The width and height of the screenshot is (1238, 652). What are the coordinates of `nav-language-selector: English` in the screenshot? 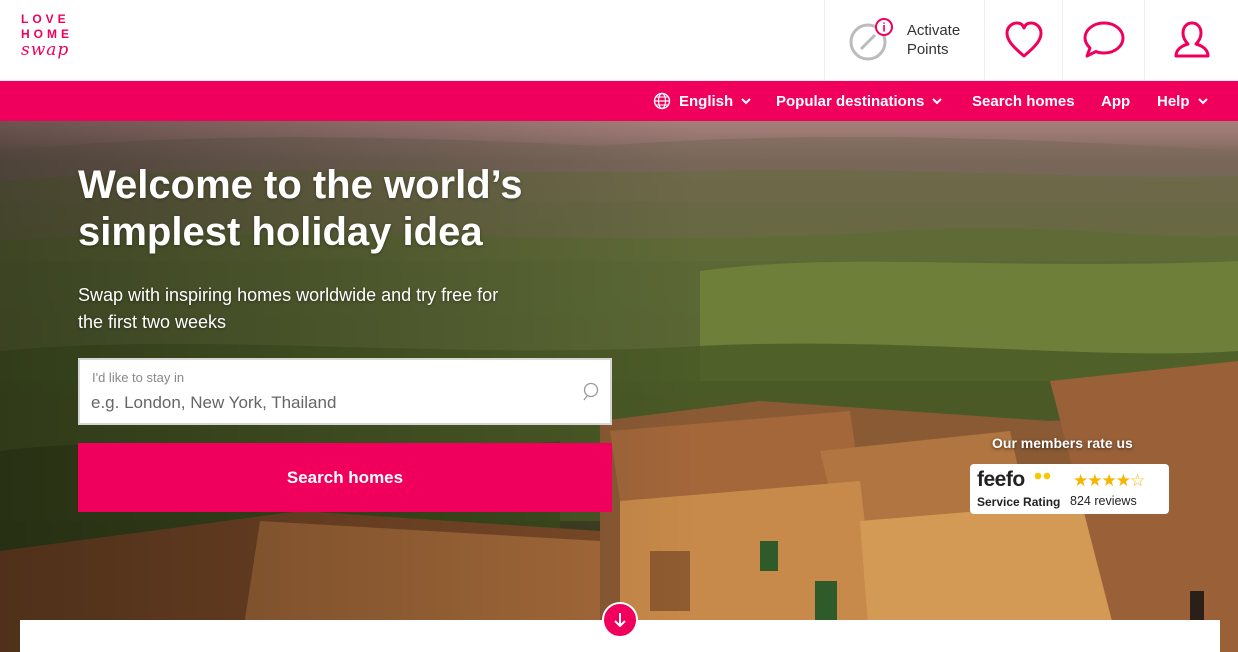 It's located at (702, 101).